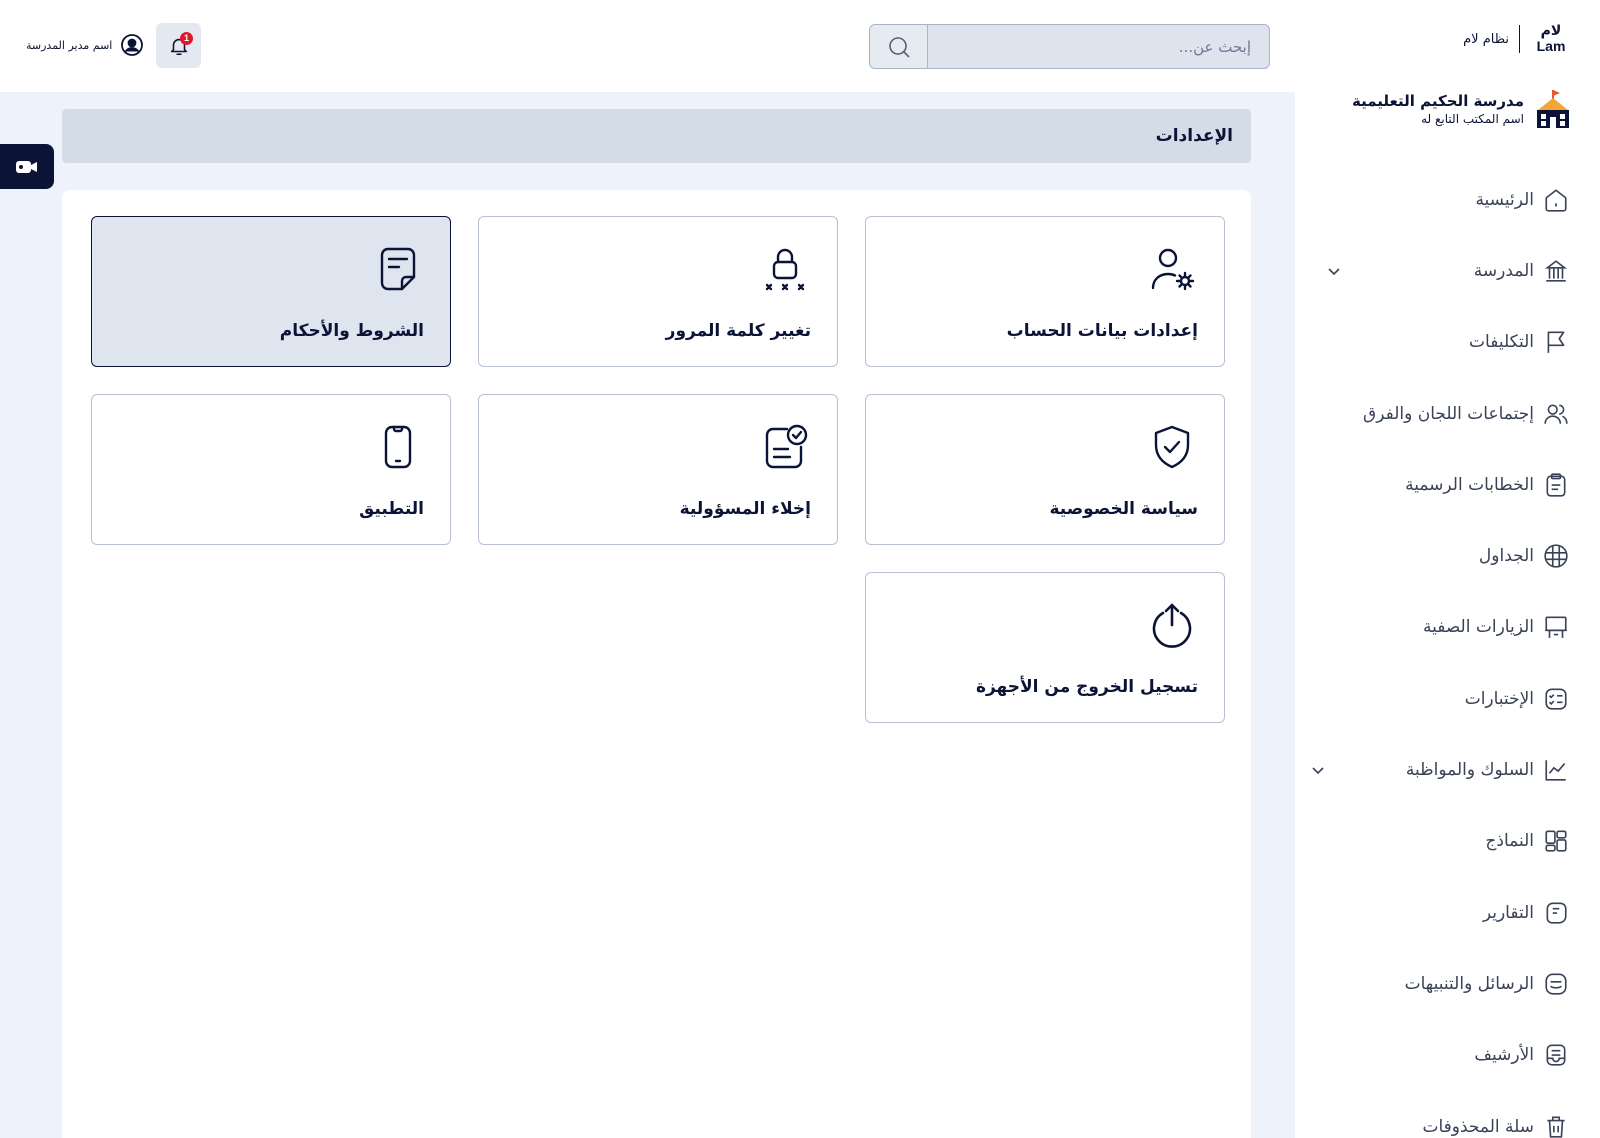  What do you see at coordinates (785, 269) in the screenshot?
I see `lock-password-icon` at bounding box center [785, 269].